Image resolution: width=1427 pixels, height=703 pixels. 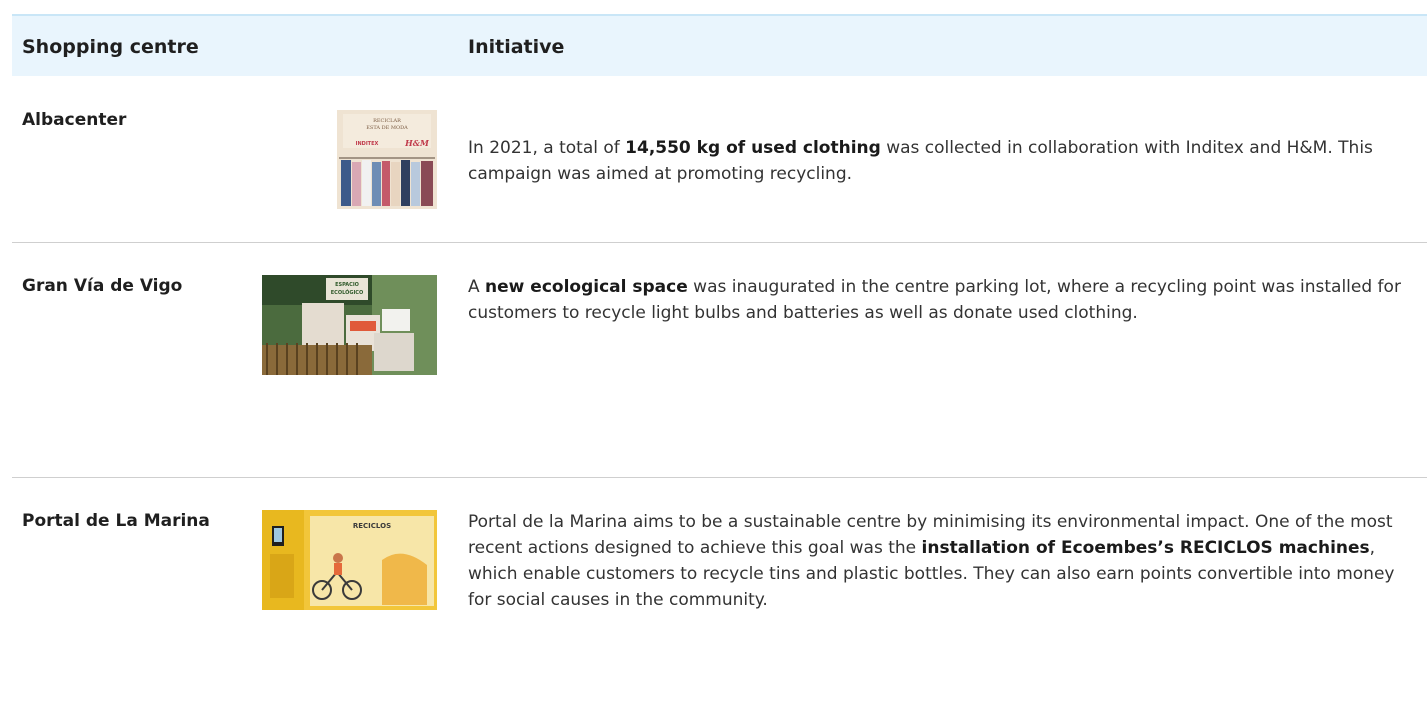 What do you see at coordinates (719, 46) in the screenshot?
I see `table-header: Shopping centre Initiative` at bounding box center [719, 46].